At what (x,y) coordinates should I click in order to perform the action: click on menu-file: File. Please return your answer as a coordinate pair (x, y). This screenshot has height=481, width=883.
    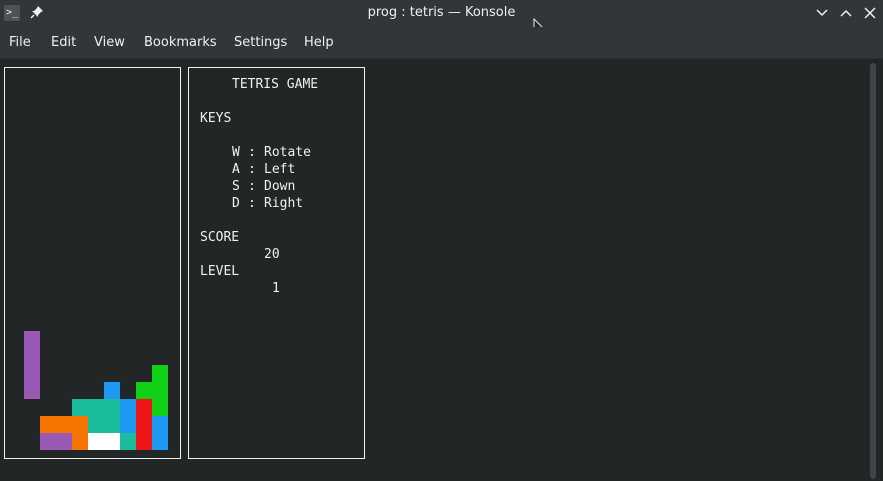
    Looking at the image, I should click on (20, 42).